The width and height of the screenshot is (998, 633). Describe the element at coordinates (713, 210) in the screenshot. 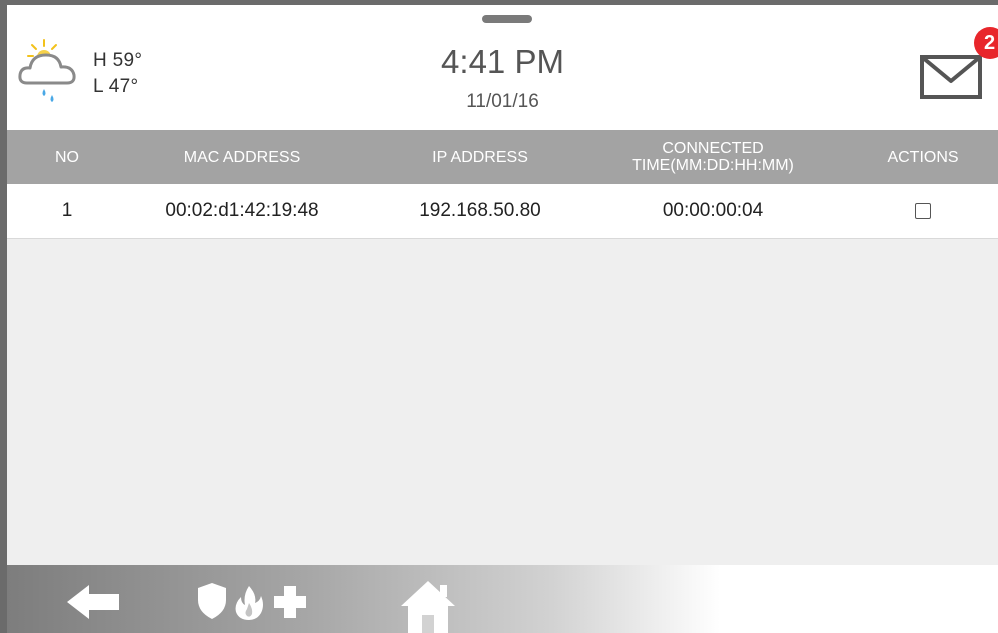

I see `cell-connected-time: 00:00:00:04` at that location.